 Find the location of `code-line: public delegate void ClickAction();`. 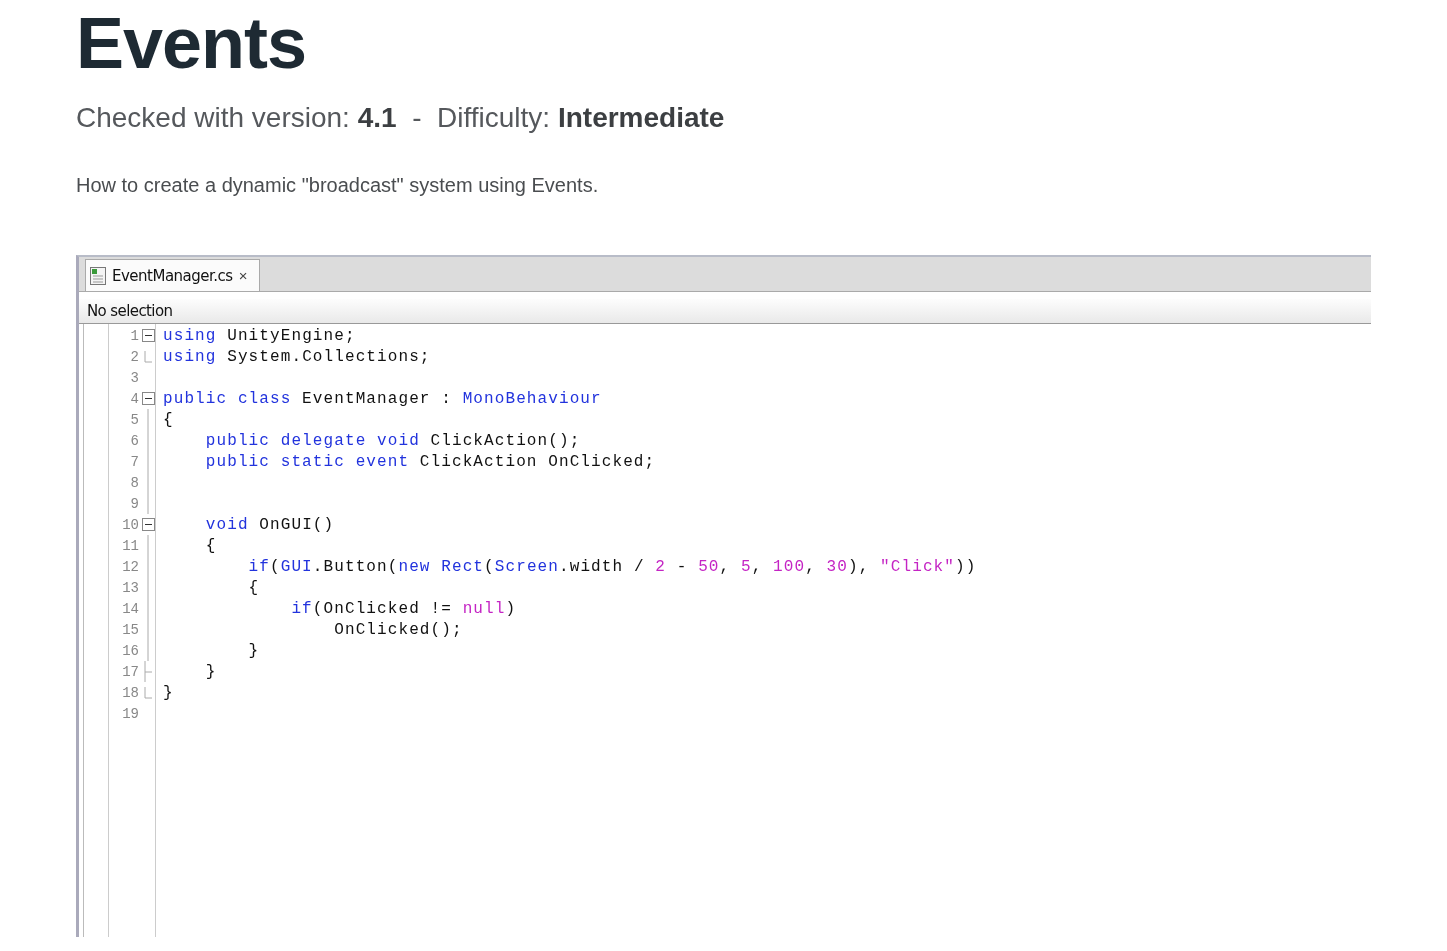

code-line: public delegate void ClickAction(); is located at coordinates (392, 440).